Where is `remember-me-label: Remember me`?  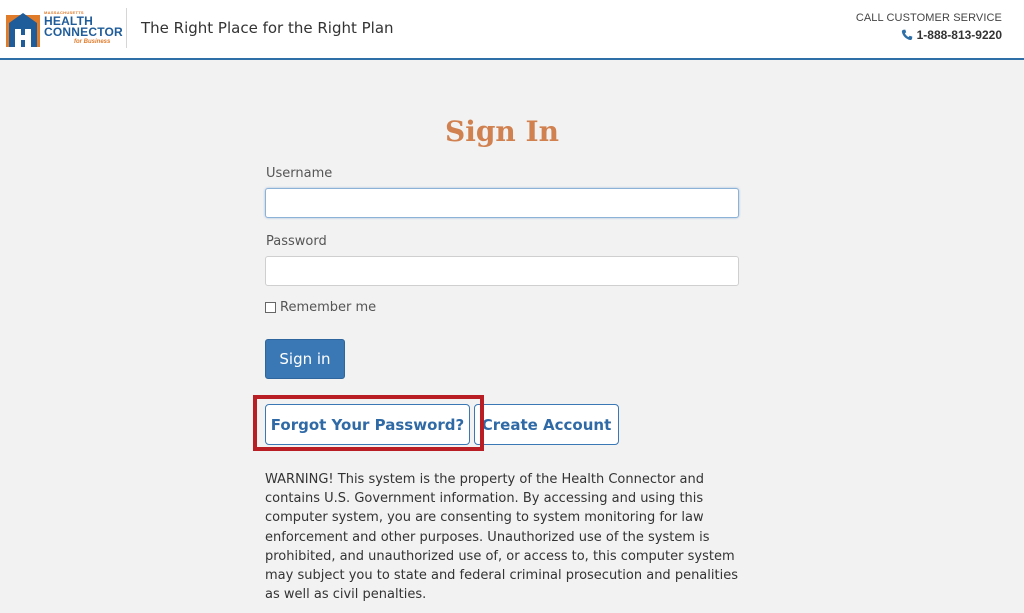
remember-me-label: Remember me is located at coordinates (328, 307).